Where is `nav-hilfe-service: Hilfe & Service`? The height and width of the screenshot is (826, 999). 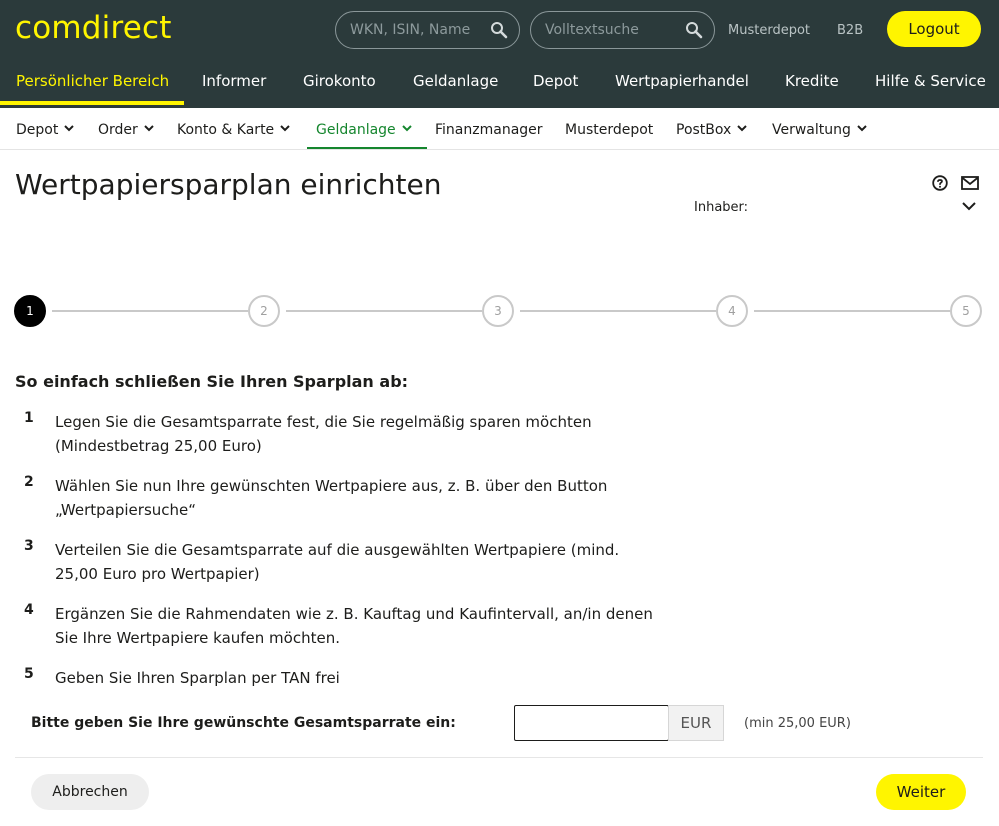 nav-hilfe-service: Hilfe & Service is located at coordinates (930, 81).